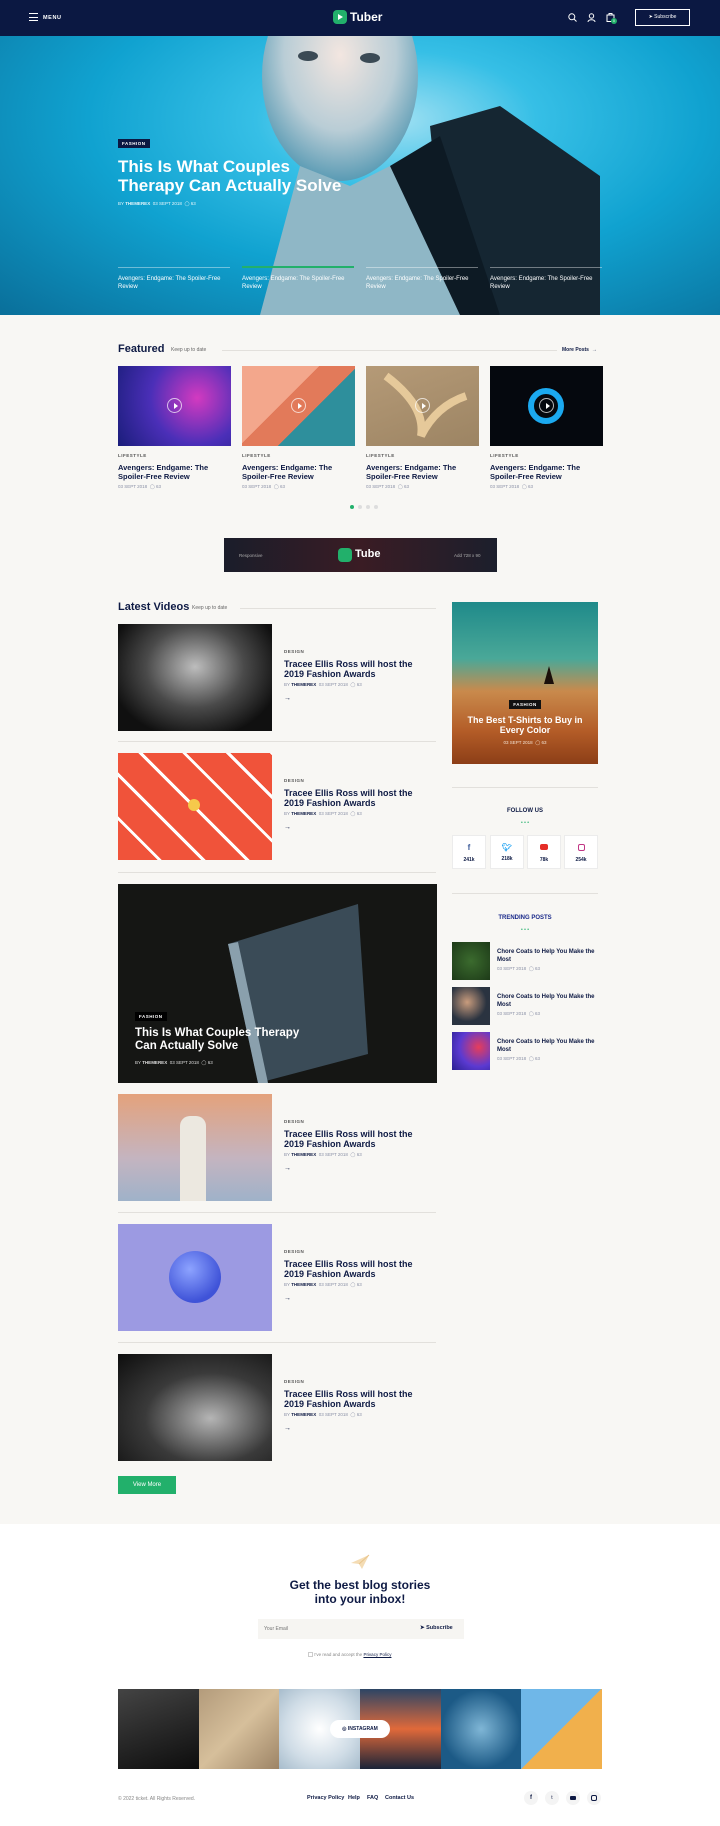 The height and width of the screenshot is (1826, 720). What do you see at coordinates (469, 852) in the screenshot?
I see `facebook-follow-button: f 241k` at bounding box center [469, 852].